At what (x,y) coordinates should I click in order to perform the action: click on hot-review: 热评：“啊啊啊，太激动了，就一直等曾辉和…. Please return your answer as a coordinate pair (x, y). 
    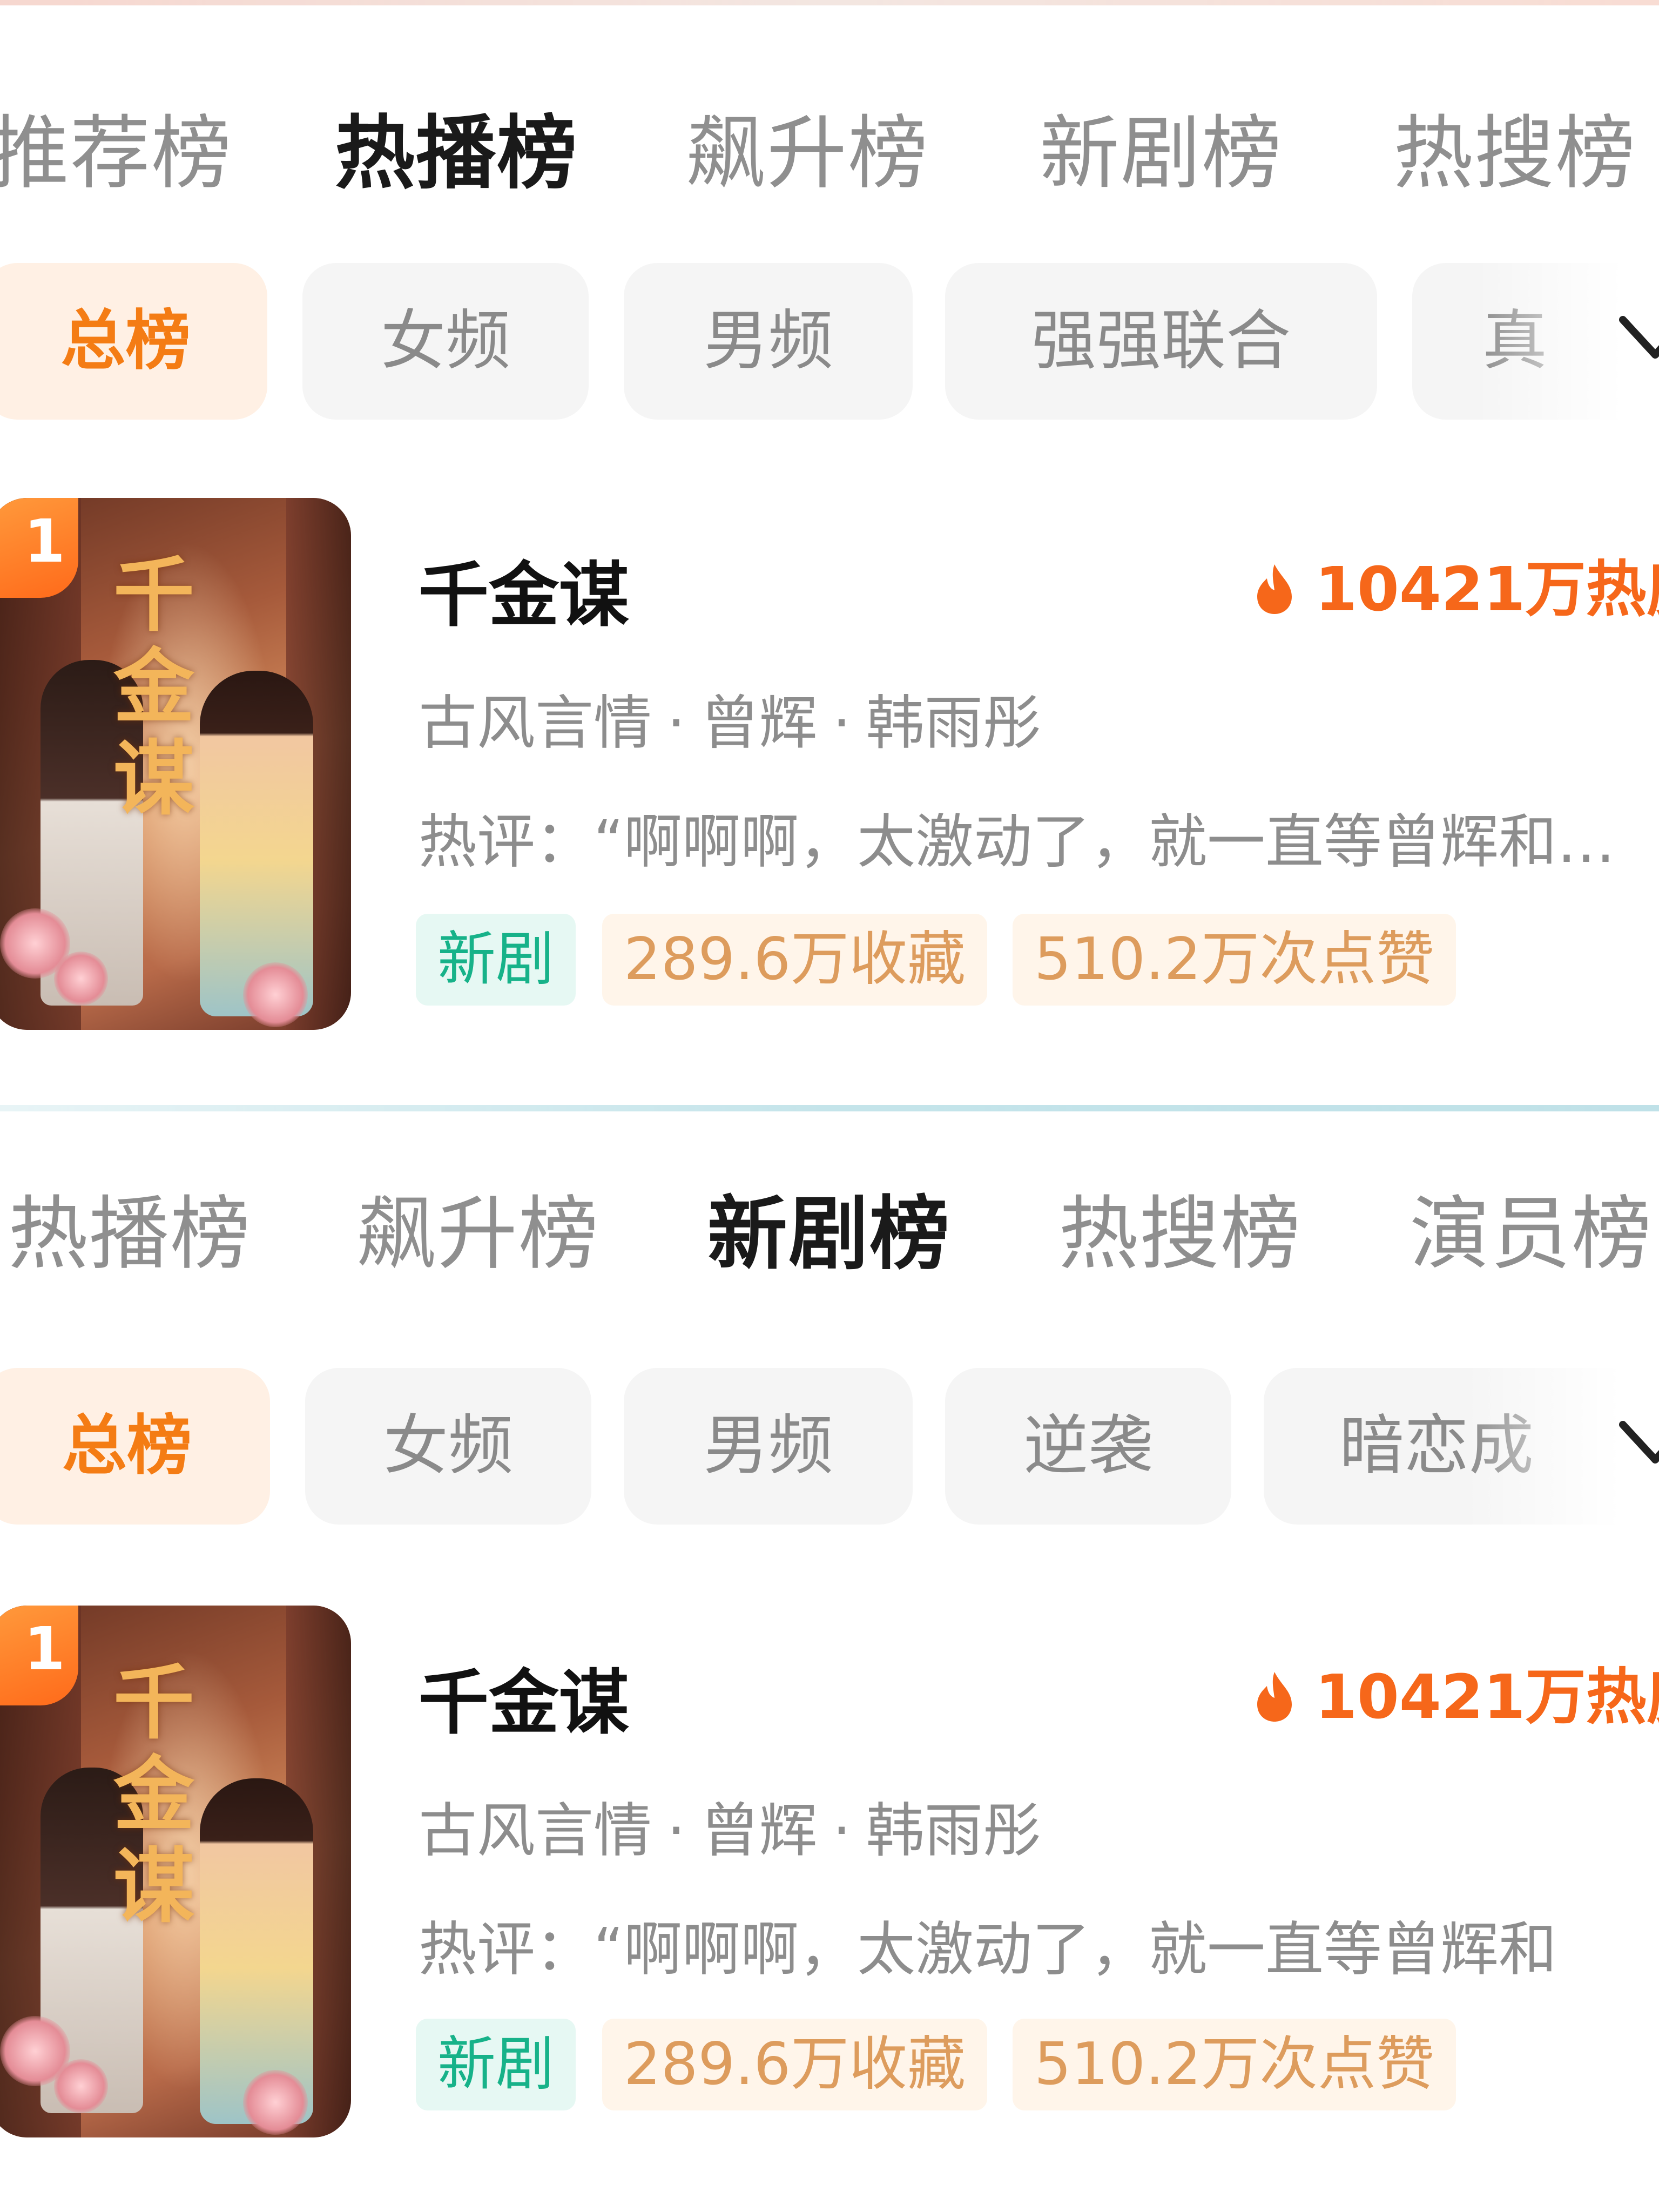
    Looking at the image, I should click on (1017, 842).